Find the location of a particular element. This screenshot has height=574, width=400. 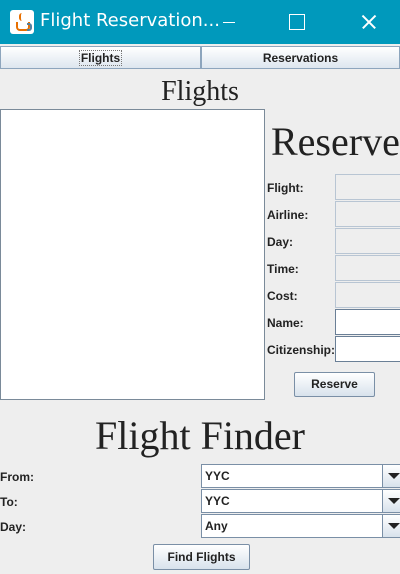

find-flights-button: Find Flights is located at coordinates (201, 557).